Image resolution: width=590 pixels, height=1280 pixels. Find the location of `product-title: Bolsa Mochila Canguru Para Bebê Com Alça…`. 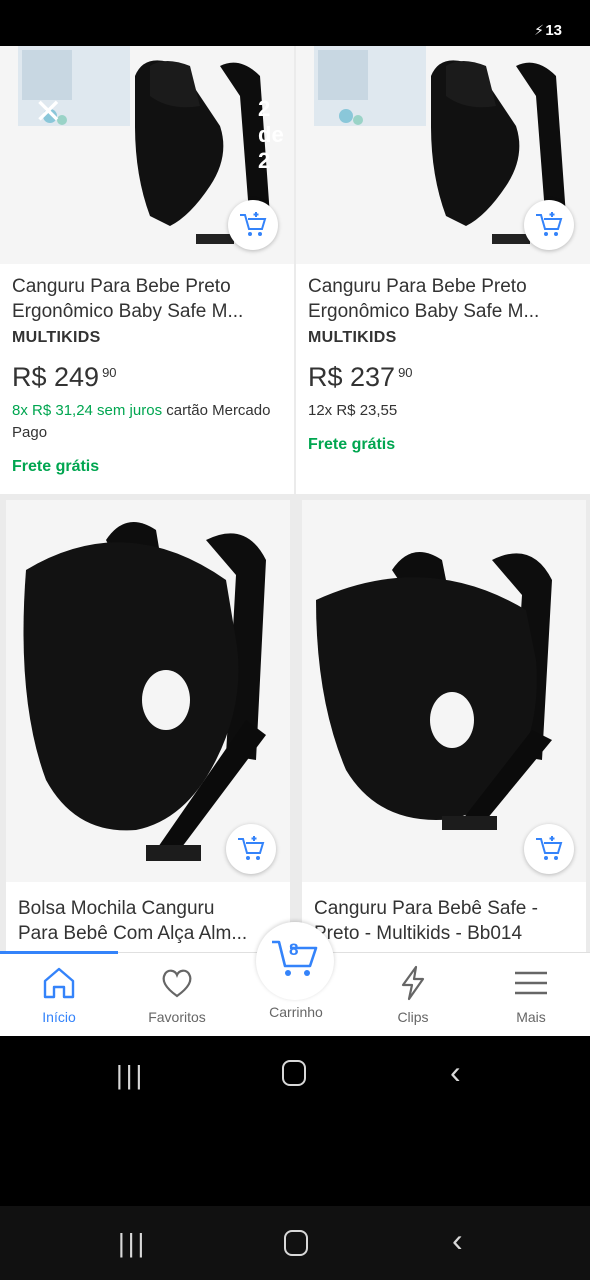

product-title: Bolsa Mochila Canguru Para Bebê Com Alça… is located at coordinates (148, 921).